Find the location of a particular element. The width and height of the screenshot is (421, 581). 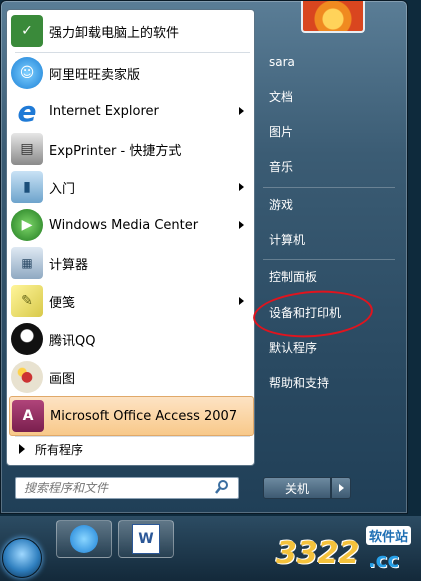

access-icon: A is located at coordinates (28, 416).